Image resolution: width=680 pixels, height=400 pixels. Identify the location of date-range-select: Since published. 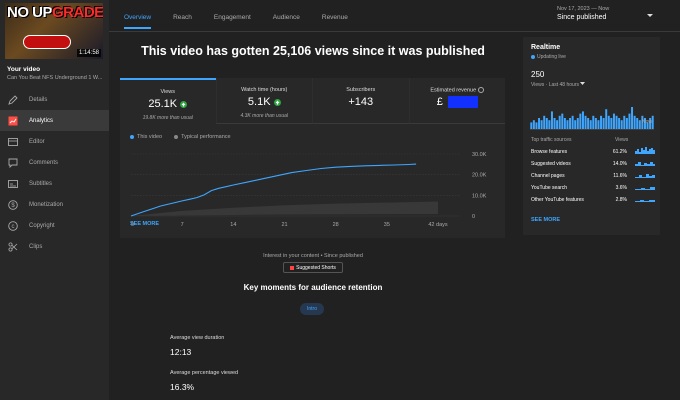
(581, 17).